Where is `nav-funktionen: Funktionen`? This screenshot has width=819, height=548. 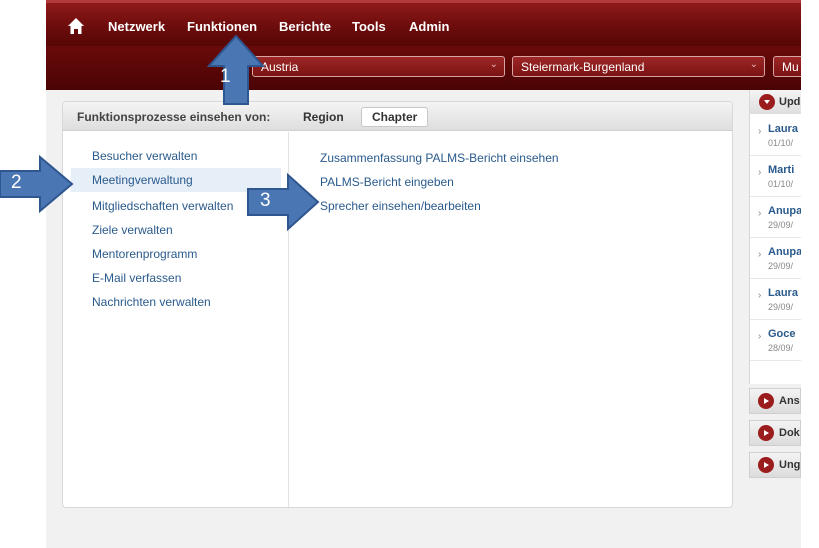
nav-funktionen: Funktionen is located at coordinates (222, 26).